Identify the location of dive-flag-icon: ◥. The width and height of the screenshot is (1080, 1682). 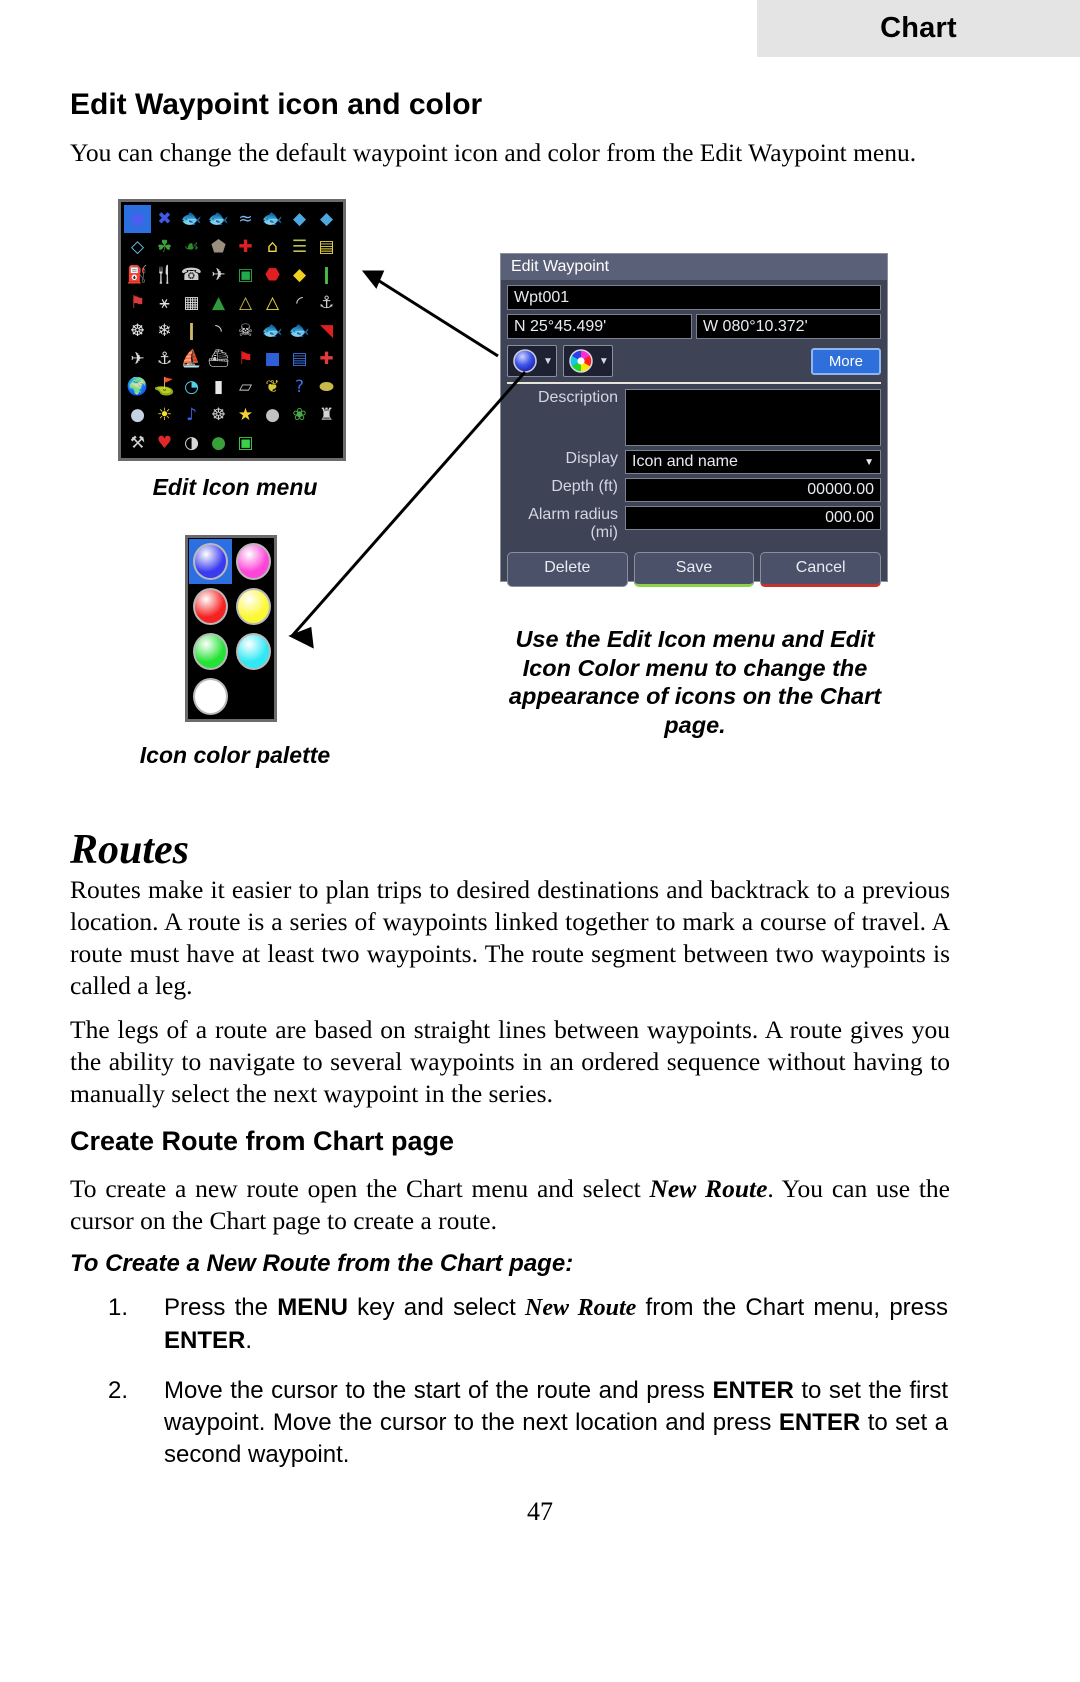
(326, 331).